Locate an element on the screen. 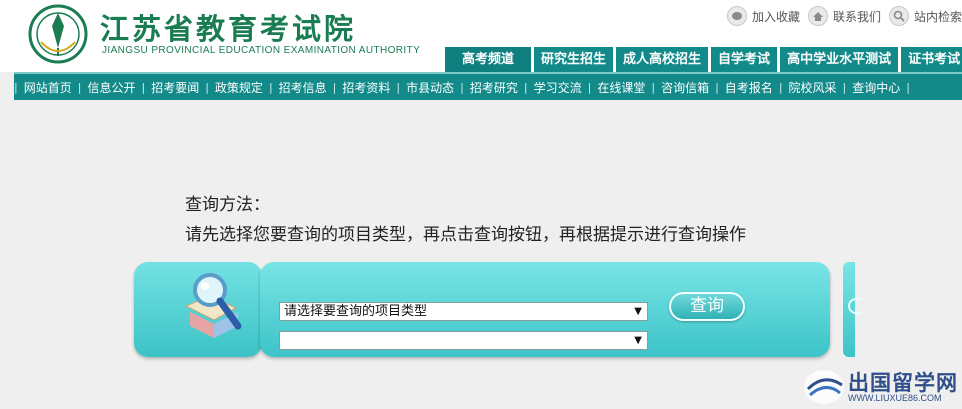  nav-item-colleges: 院校风采 is located at coordinates (813, 87).